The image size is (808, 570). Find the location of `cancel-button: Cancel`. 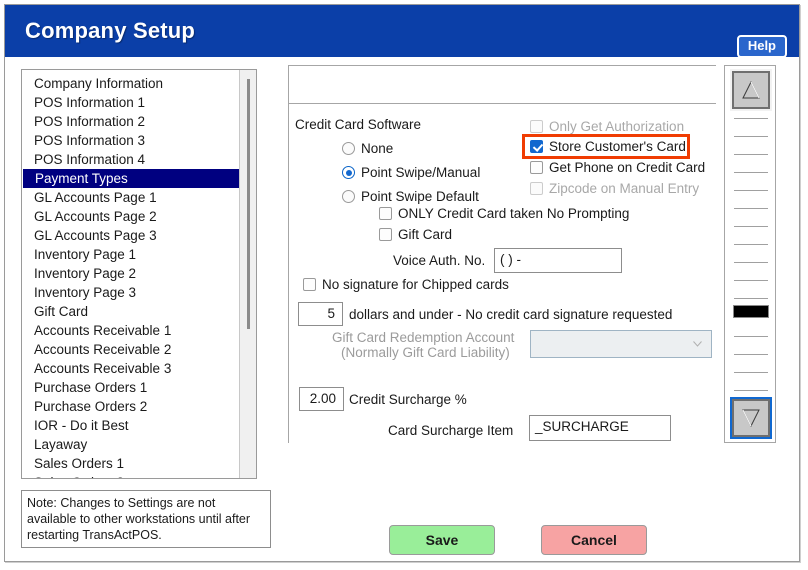

cancel-button: Cancel is located at coordinates (594, 540).